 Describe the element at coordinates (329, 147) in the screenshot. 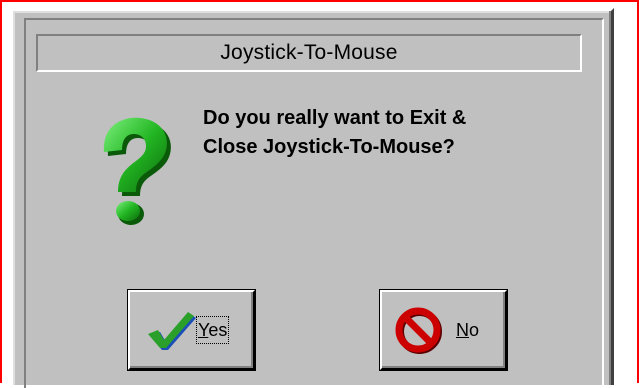

I see `message-line-2: Close Joystick-To-Mouse?` at that location.